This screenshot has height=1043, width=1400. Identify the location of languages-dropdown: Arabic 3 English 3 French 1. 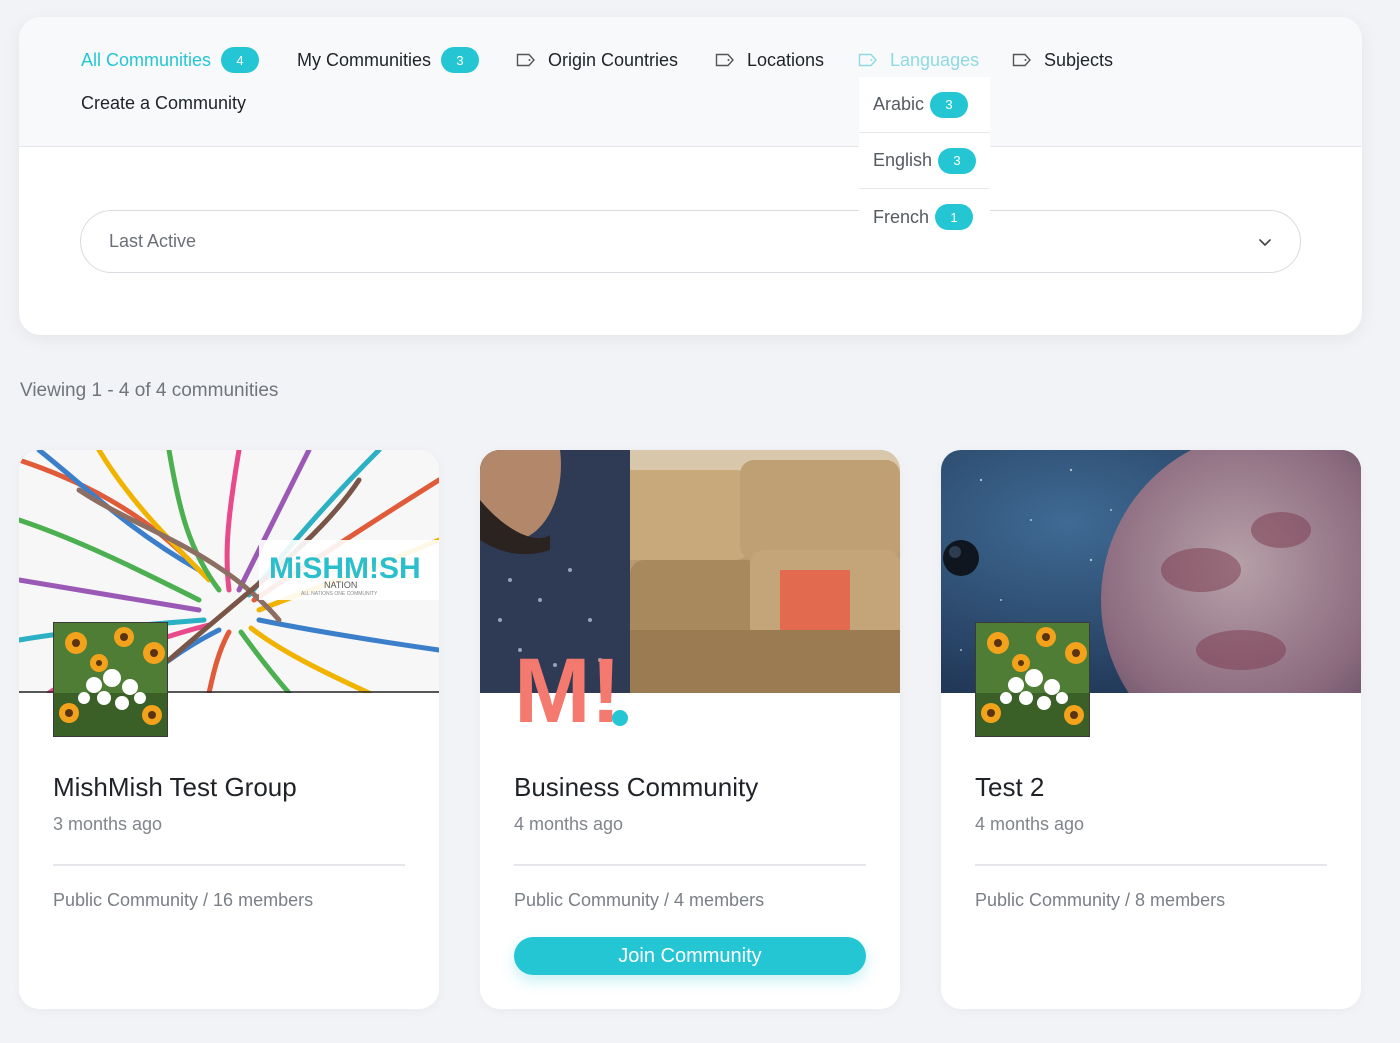
(924, 161).